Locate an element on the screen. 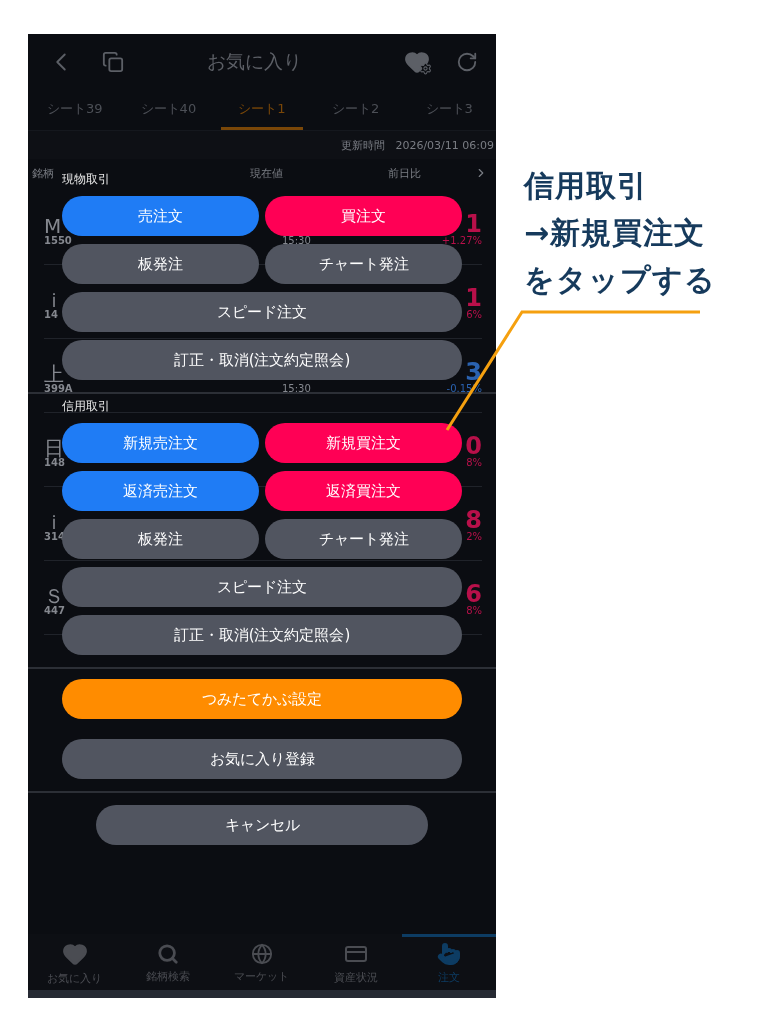  order-button: 買注文 is located at coordinates (363, 216).